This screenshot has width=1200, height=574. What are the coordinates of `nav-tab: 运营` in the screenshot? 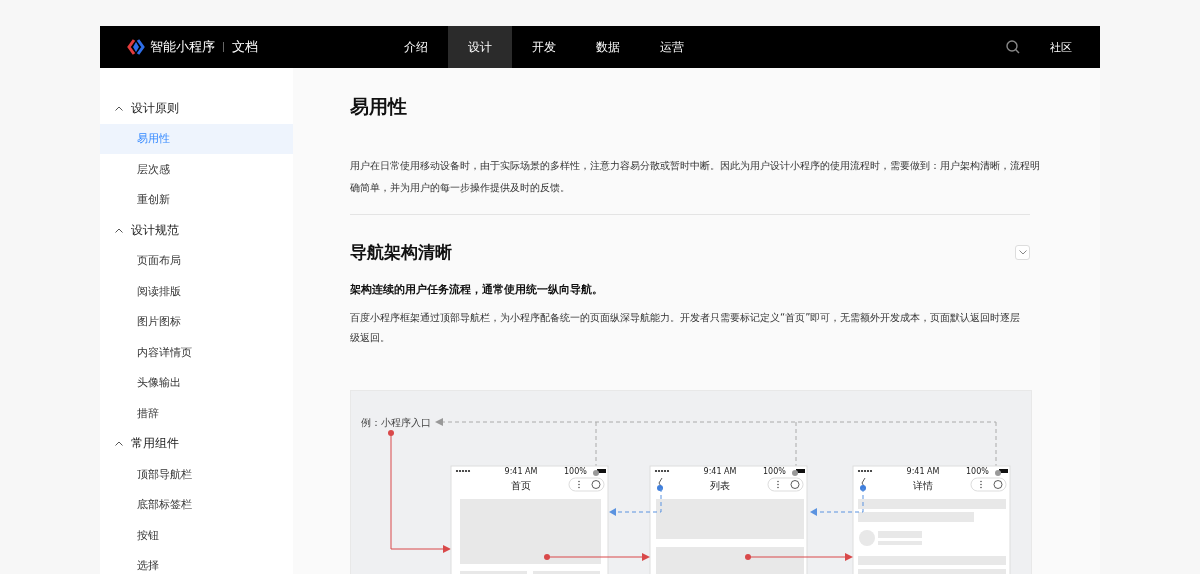 It's located at (672, 47).